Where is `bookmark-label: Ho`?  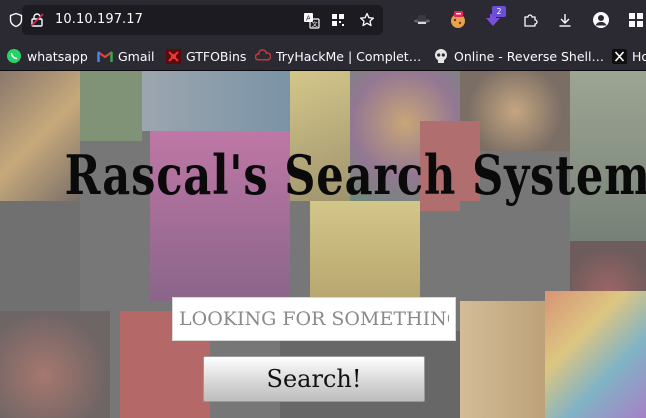 bookmark-label: Ho is located at coordinates (639, 56).